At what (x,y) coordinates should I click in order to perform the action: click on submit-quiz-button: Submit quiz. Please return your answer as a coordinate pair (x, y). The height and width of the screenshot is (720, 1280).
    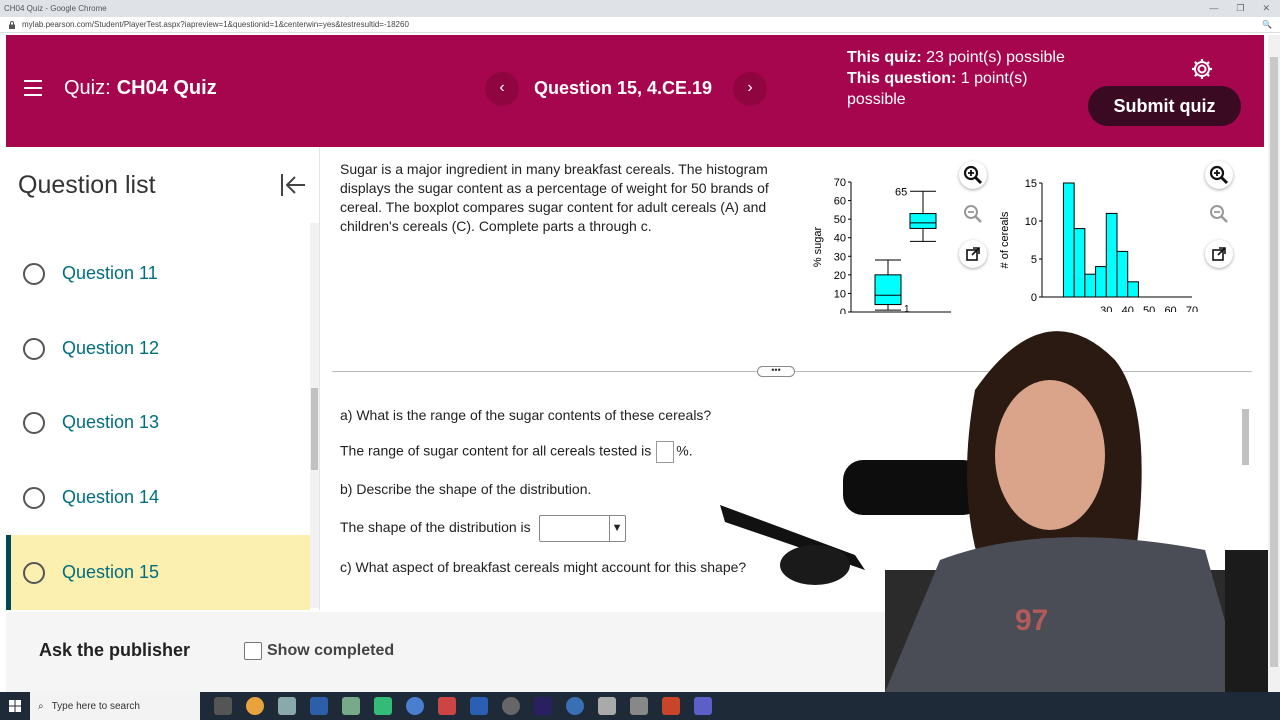
    Looking at the image, I should click on (1164, 106).